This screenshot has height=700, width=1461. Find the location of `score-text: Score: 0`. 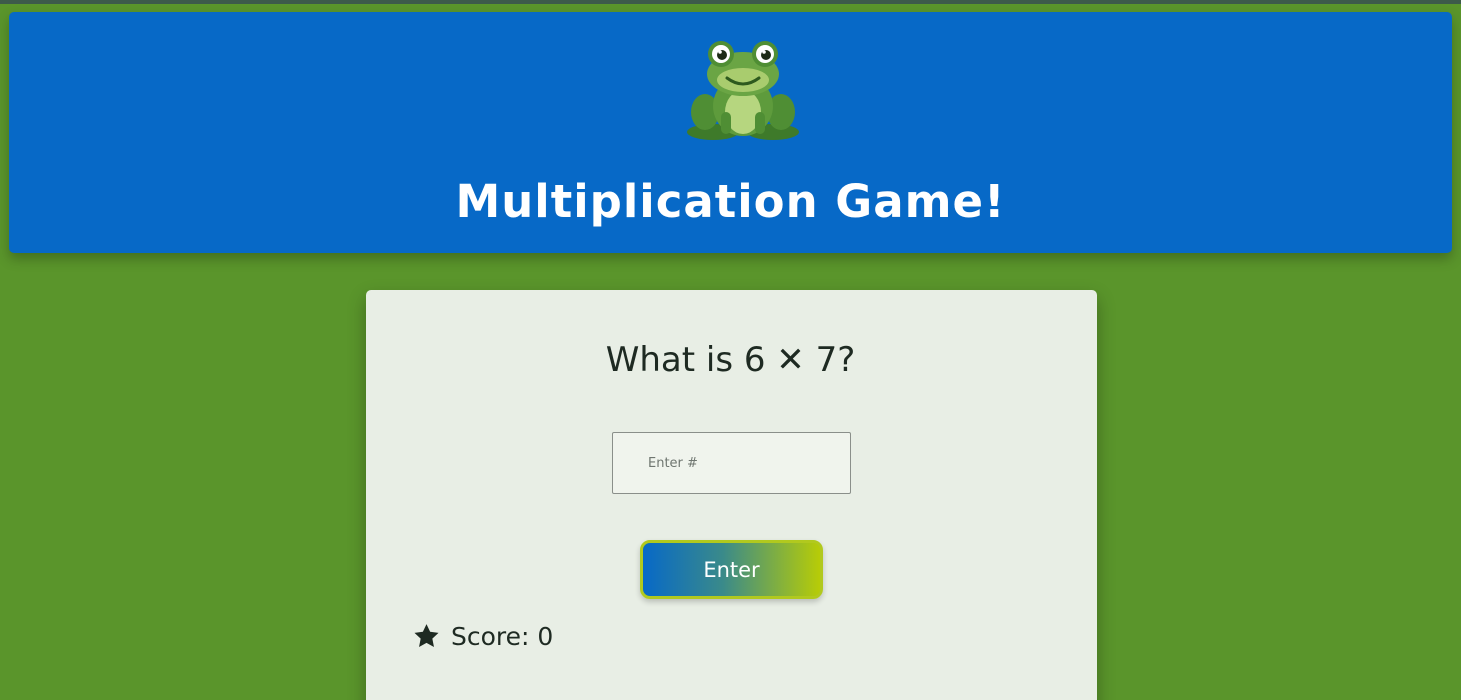

score-text: Score: 0 is located at coordinates (502, 636).